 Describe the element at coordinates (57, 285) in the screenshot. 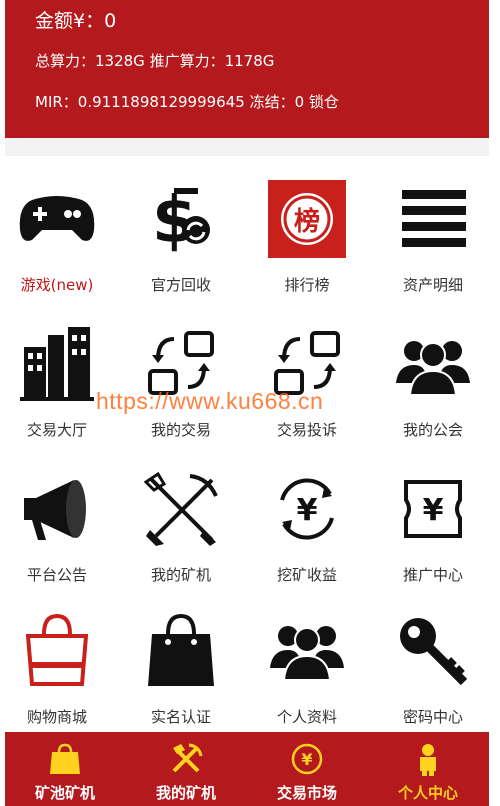

I see `grid-label: 游戏(new)` at that location.